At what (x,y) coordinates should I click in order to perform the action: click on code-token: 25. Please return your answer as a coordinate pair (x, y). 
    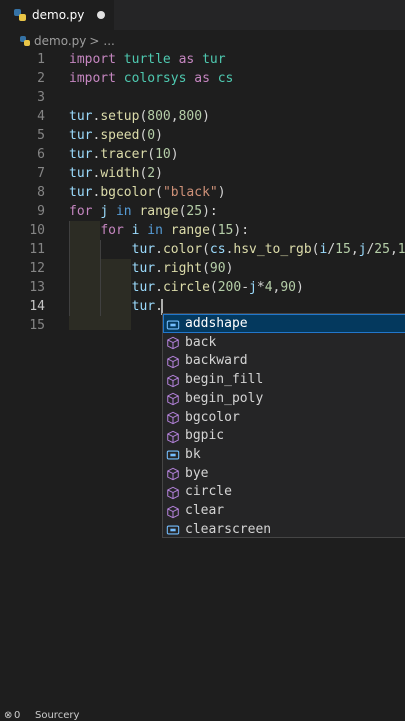
    Looking at the image, I should click on (194, 211).